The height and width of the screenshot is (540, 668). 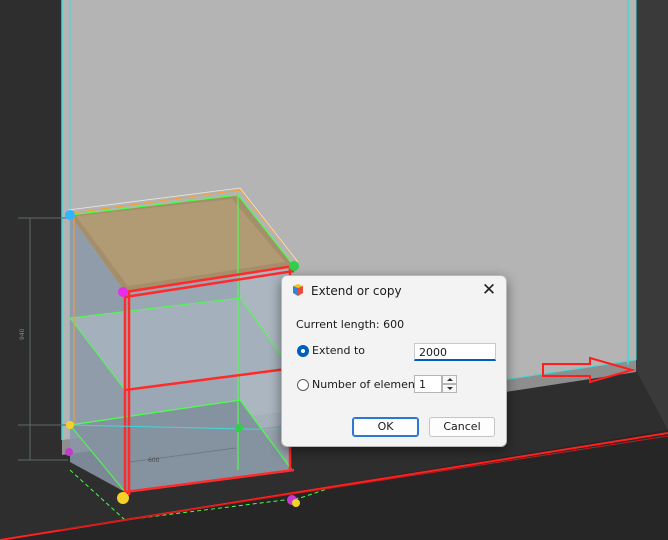 What do you see at coordinates (449, 388) in the screenshot?
I see `spin-down-icon` at bounding box center [449, 388].